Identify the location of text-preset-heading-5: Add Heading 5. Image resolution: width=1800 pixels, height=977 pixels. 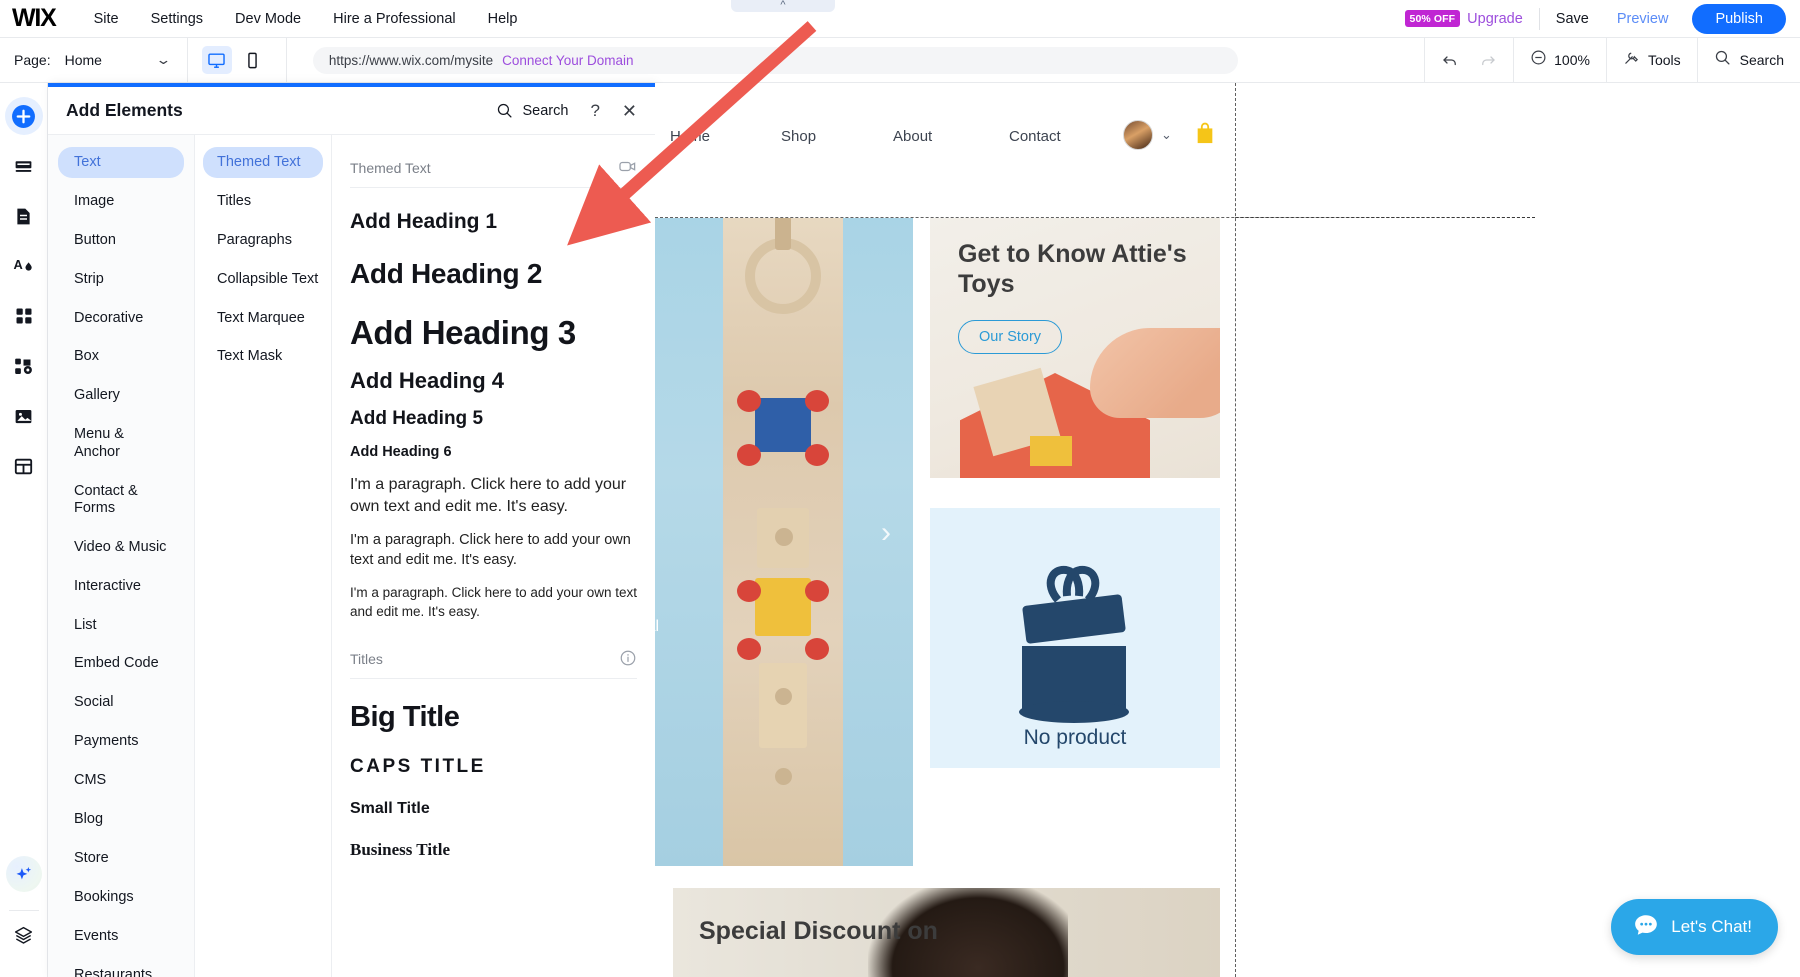
(493, 419).